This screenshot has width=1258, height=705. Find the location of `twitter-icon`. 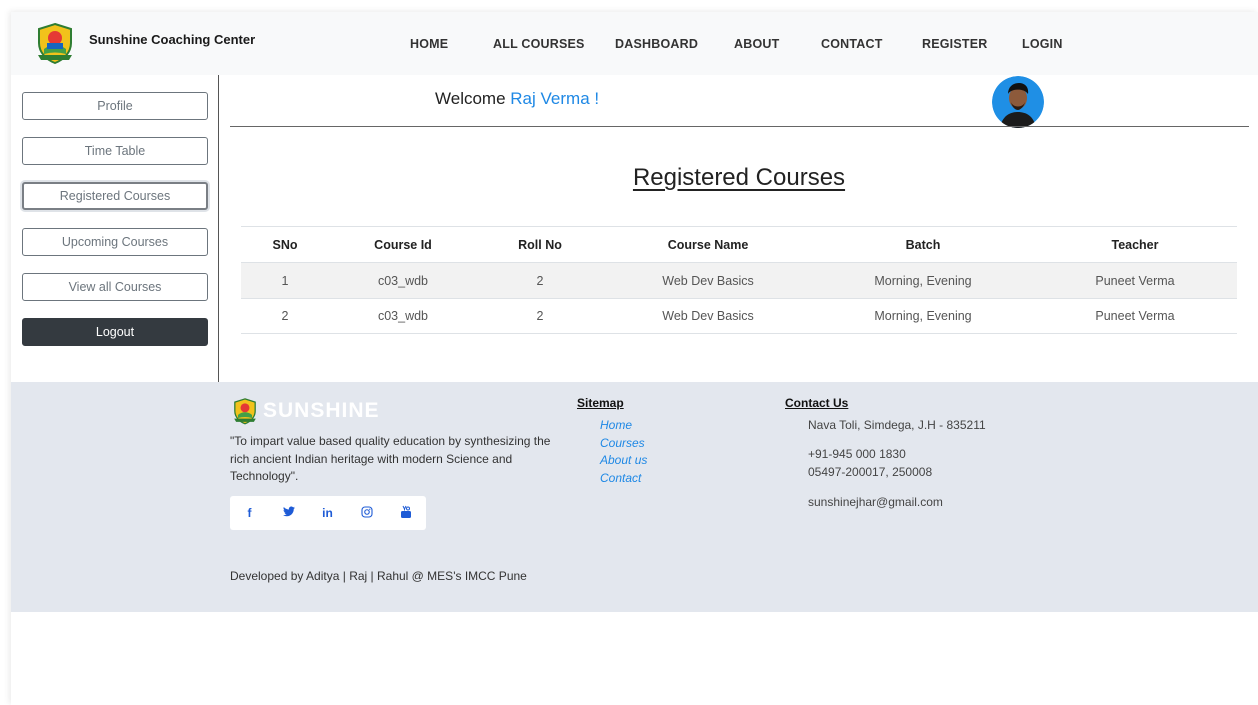

twitter-icon is located at coordinates (288, 513).